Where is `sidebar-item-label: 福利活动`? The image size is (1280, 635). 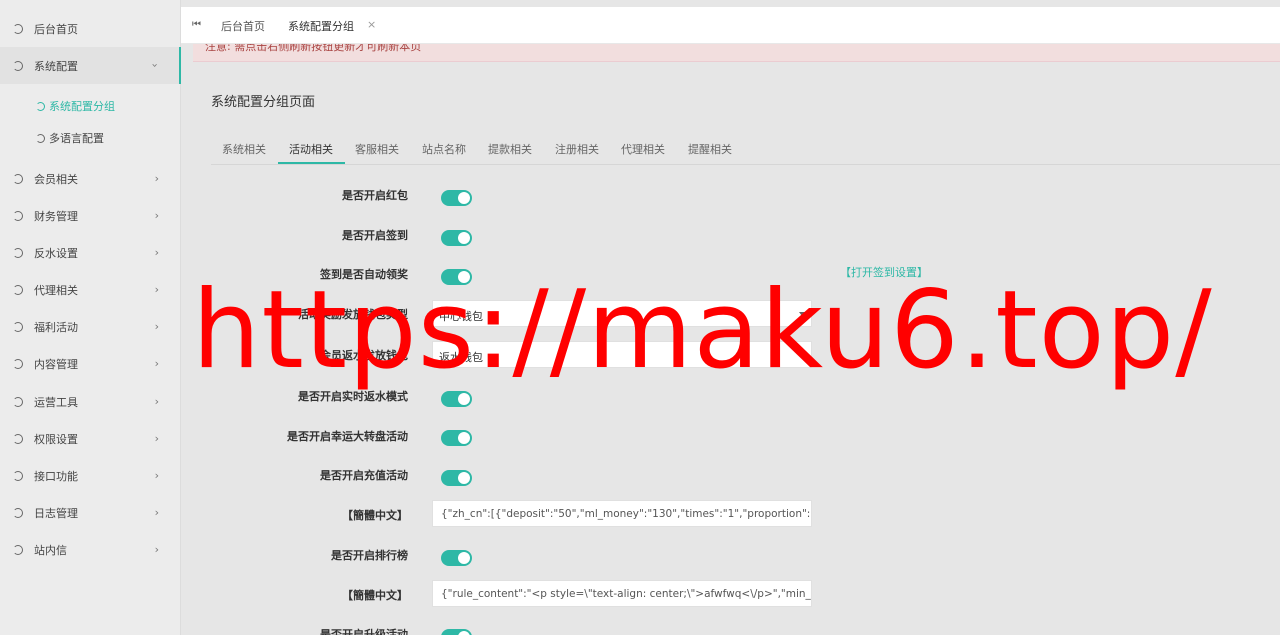 sidebar-item-label: 福利活动 is located at coordinates (56, 327).